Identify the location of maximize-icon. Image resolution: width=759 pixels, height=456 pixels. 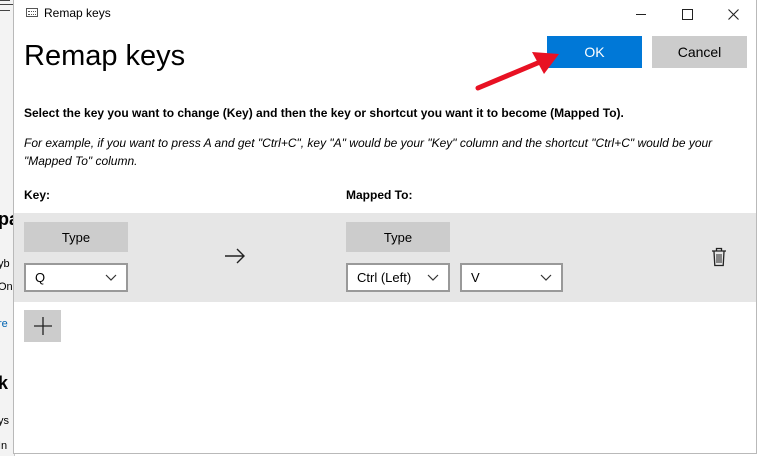
(687, 14).